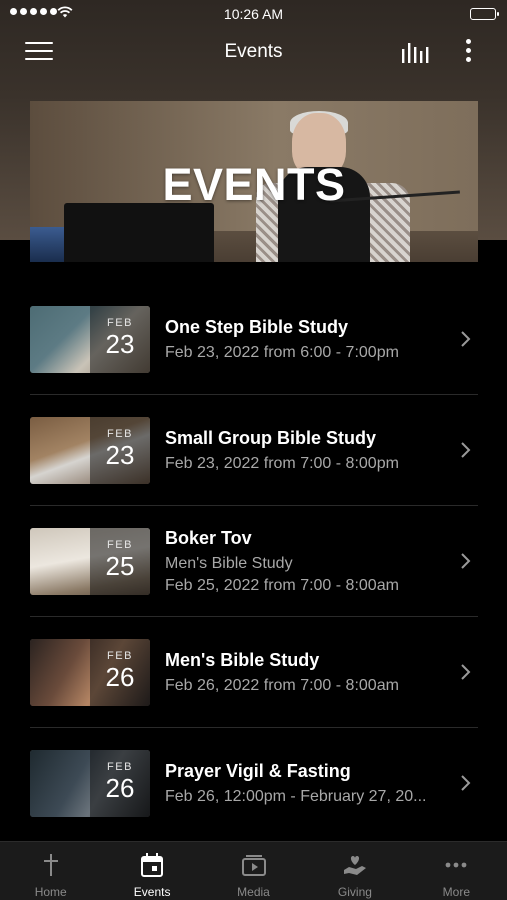 The image size is (507, 900). I want to click on battery-icon, so click(484, 14).